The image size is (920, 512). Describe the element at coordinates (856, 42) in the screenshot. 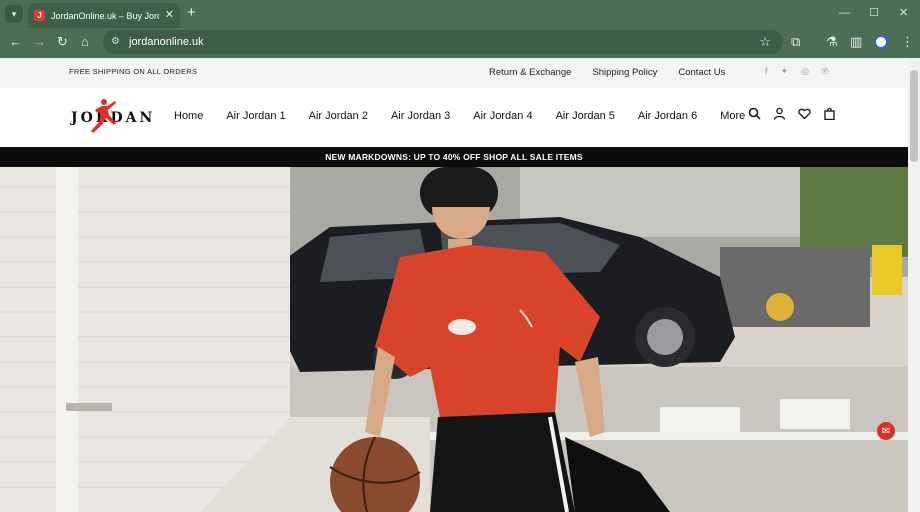

I see `sidepanel-icon: ▥` at that location.